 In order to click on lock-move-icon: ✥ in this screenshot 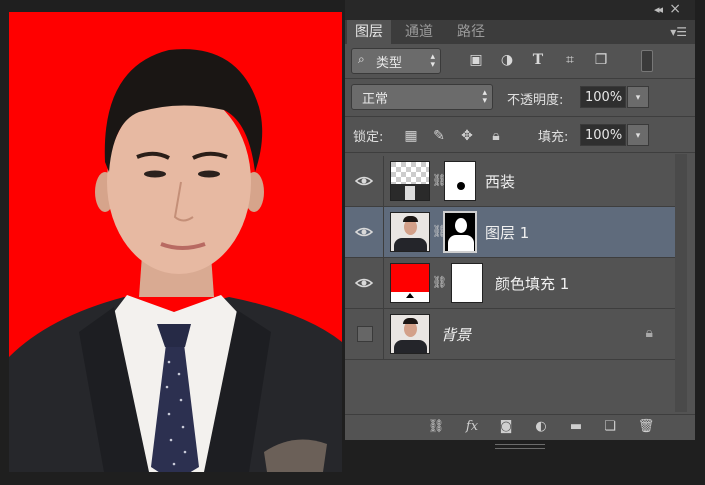, I will do `click(467, 136)`.